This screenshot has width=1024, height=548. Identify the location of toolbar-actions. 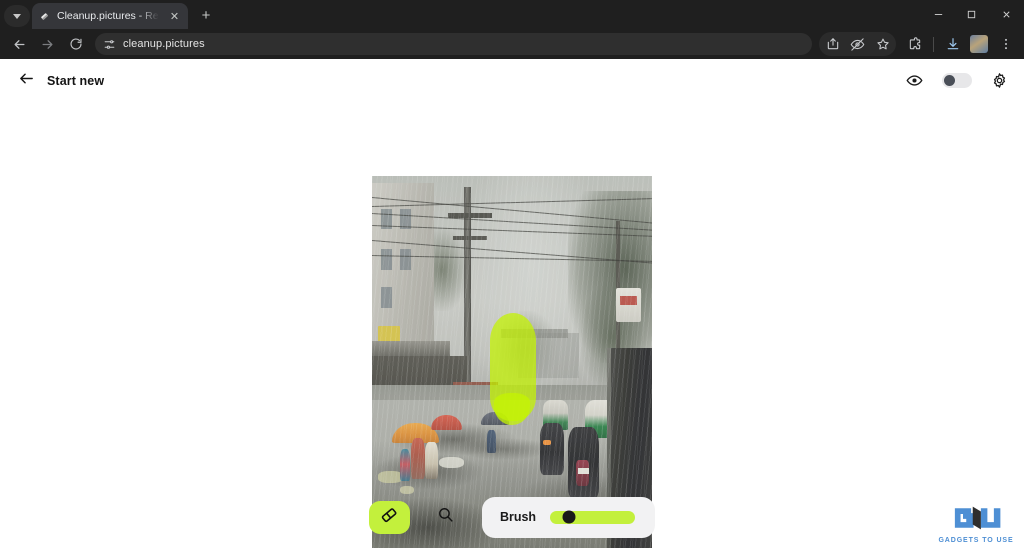
(918, 44).